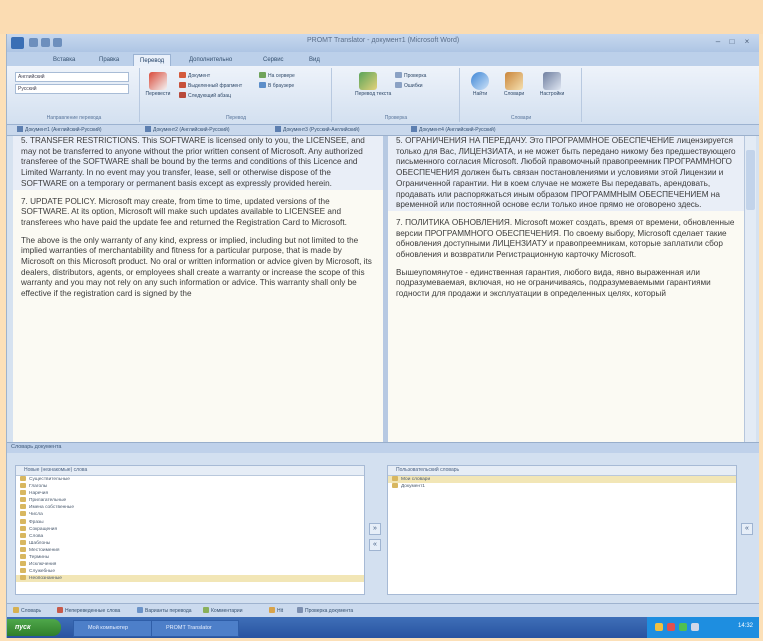 The height and width of the screenshot is (641, 763). What do you see at coordinates (223, 611) in the screenshot?
I see `tab-comments: Комментарии` at bounding box center [223, 611].